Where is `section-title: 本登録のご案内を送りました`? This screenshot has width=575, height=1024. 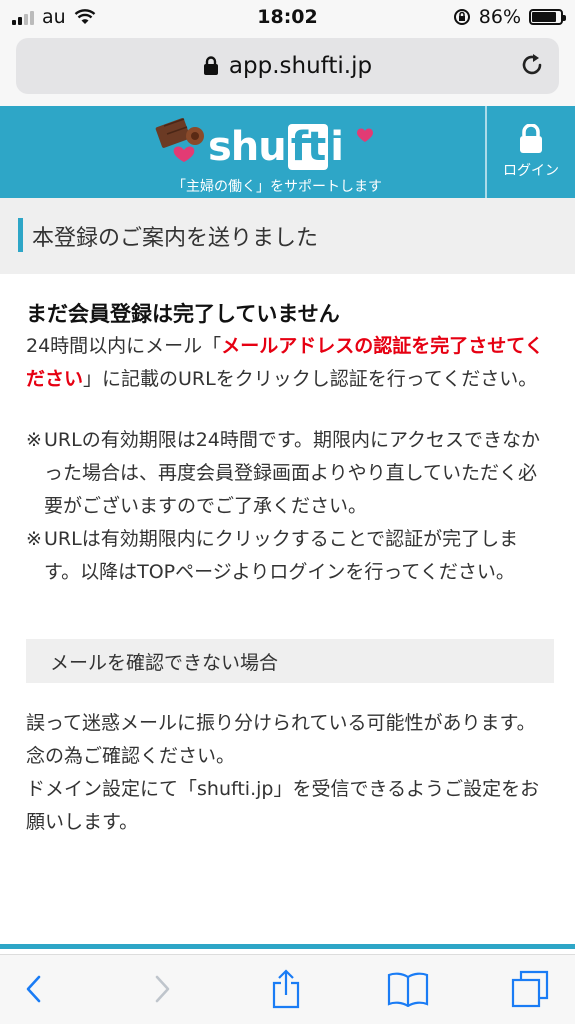 section-title: 本登録のご案内を送りました is located at coordinates (287, 236).